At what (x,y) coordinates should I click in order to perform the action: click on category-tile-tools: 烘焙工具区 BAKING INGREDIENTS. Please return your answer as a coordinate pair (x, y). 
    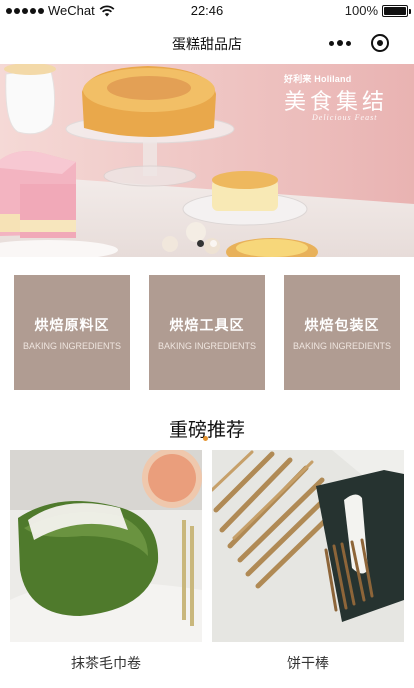
    Looking at the image, I should click on (207, 332).